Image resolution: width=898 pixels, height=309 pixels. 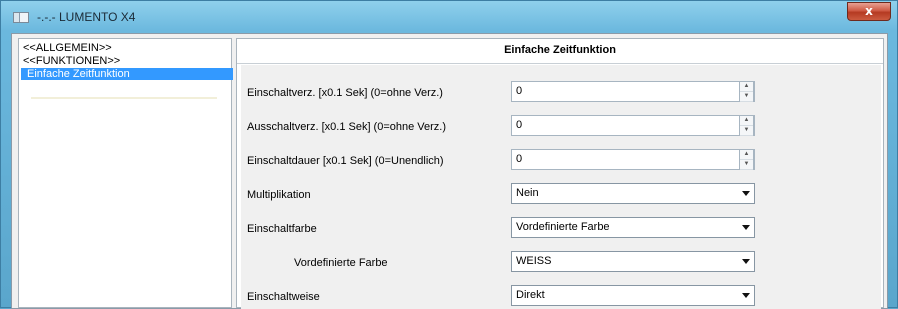 I want to click on ausschaltverz-label: Ausschaltverz. [x0.1 Sek] (0=ohne Verz.), so click(x=347, y=127).